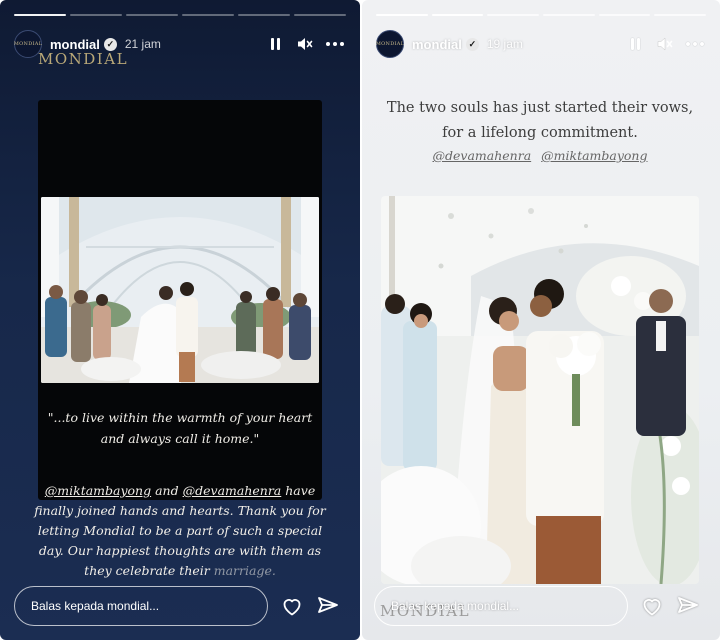  Describe the element at coordinates (541, 44) in the screenshot. I see `story-header: MONDIAL mondial ✓ 19 jam` at that location.